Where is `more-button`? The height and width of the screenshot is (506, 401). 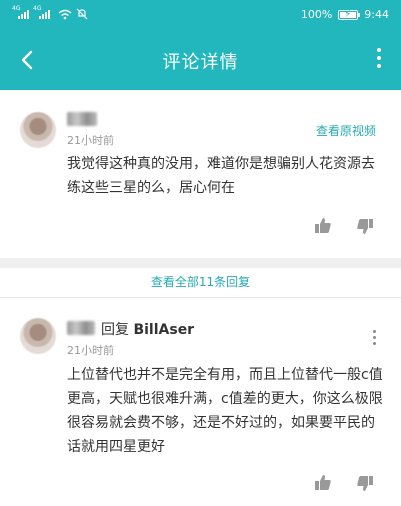
more-button is located at coordinates (379, 60).